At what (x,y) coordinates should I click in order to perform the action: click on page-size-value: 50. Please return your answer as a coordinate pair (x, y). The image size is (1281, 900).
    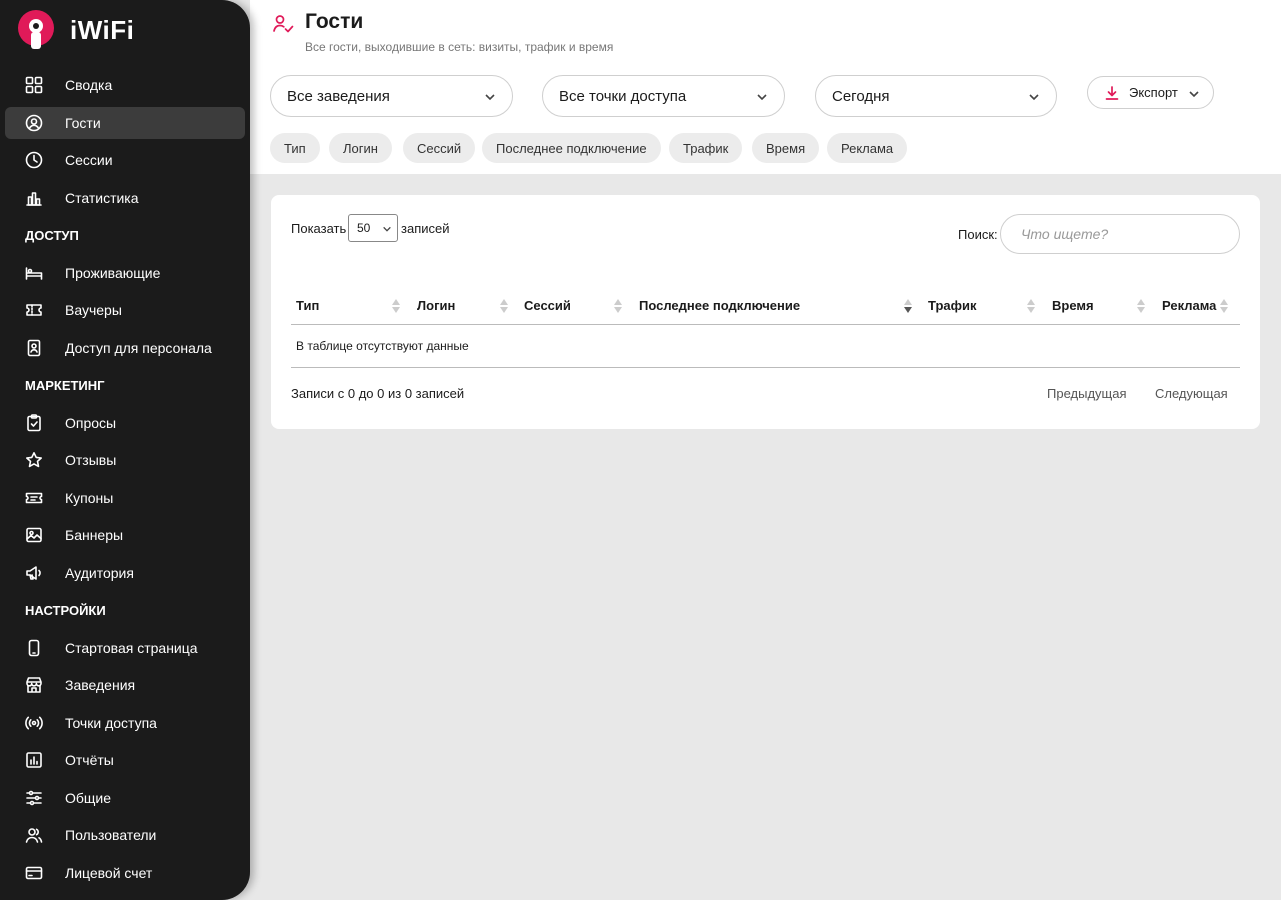
    Looking at the image, I should click on (364, 228).